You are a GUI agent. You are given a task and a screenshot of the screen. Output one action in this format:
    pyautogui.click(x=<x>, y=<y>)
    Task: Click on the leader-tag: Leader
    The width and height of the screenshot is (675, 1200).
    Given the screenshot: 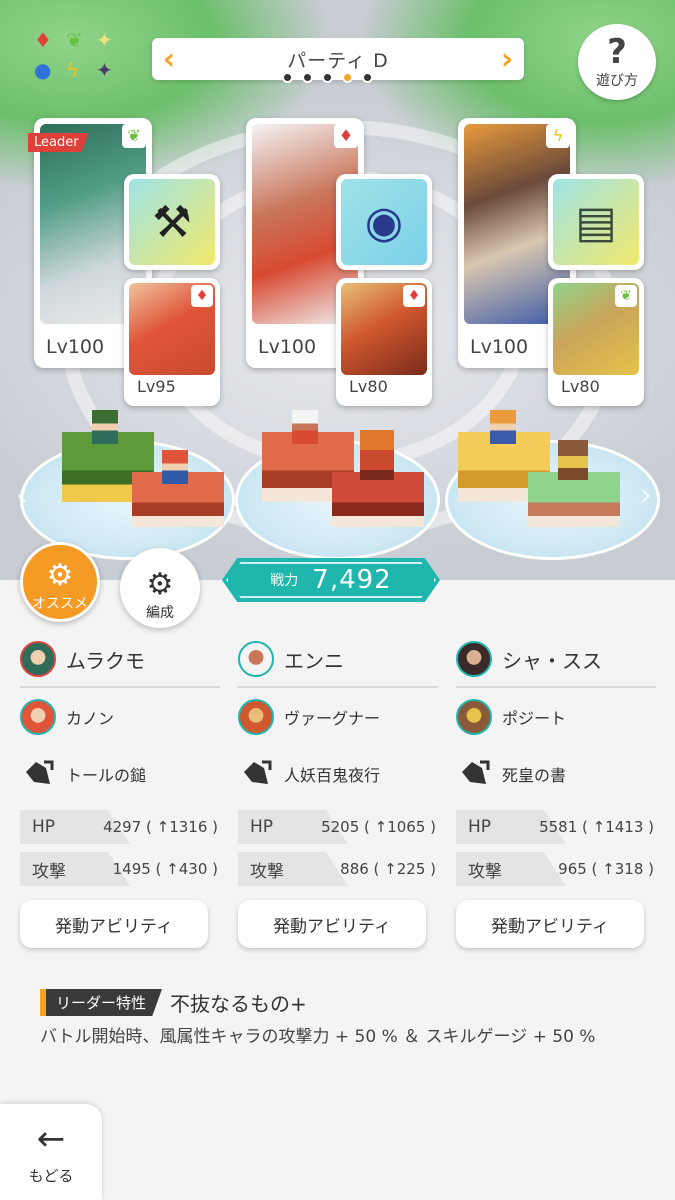 What is the action you would take?
    pyautogui.click(x=58, y=142)
    